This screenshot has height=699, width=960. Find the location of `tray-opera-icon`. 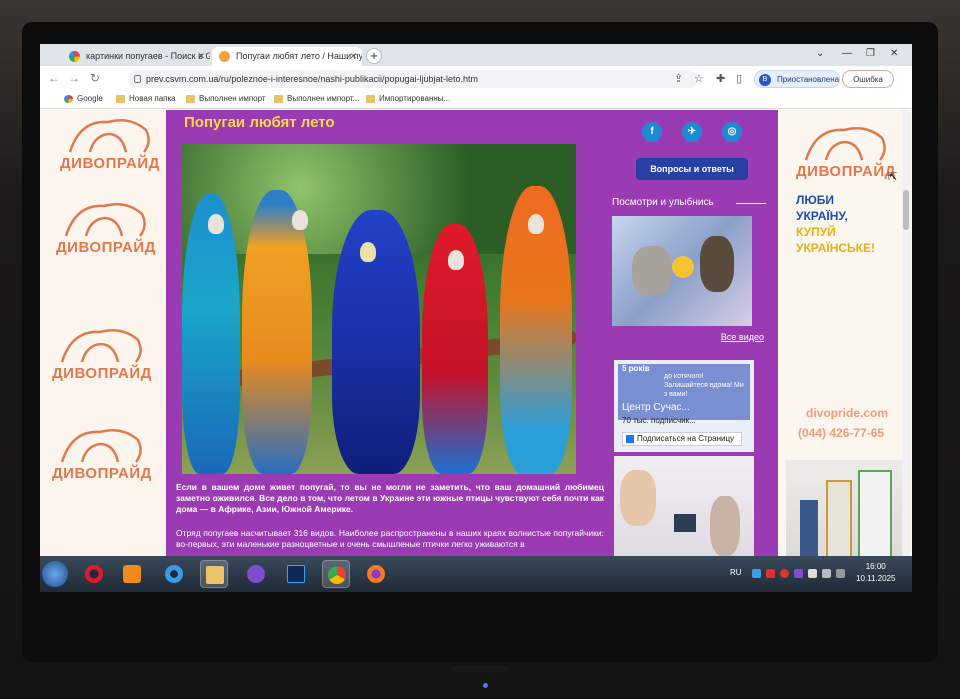

tray-opera-icon is located at coordinates (784, 573).